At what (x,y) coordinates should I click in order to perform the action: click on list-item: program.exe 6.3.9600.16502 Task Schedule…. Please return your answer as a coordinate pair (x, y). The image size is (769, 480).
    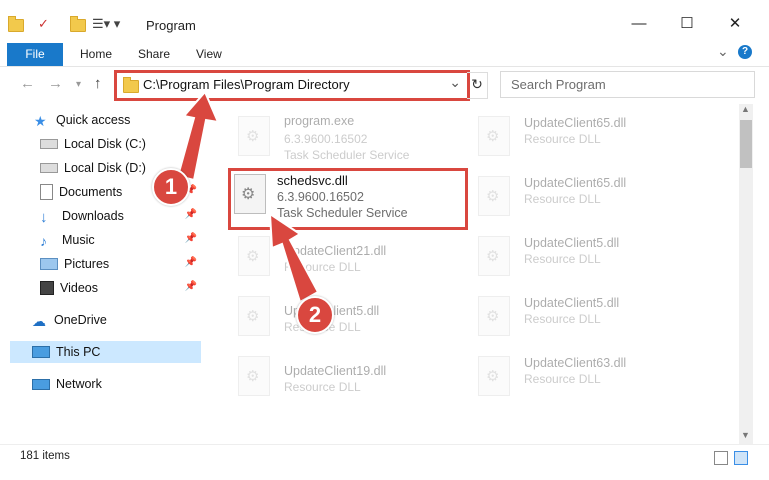
    Looking at the image, I should click on (342, 137).